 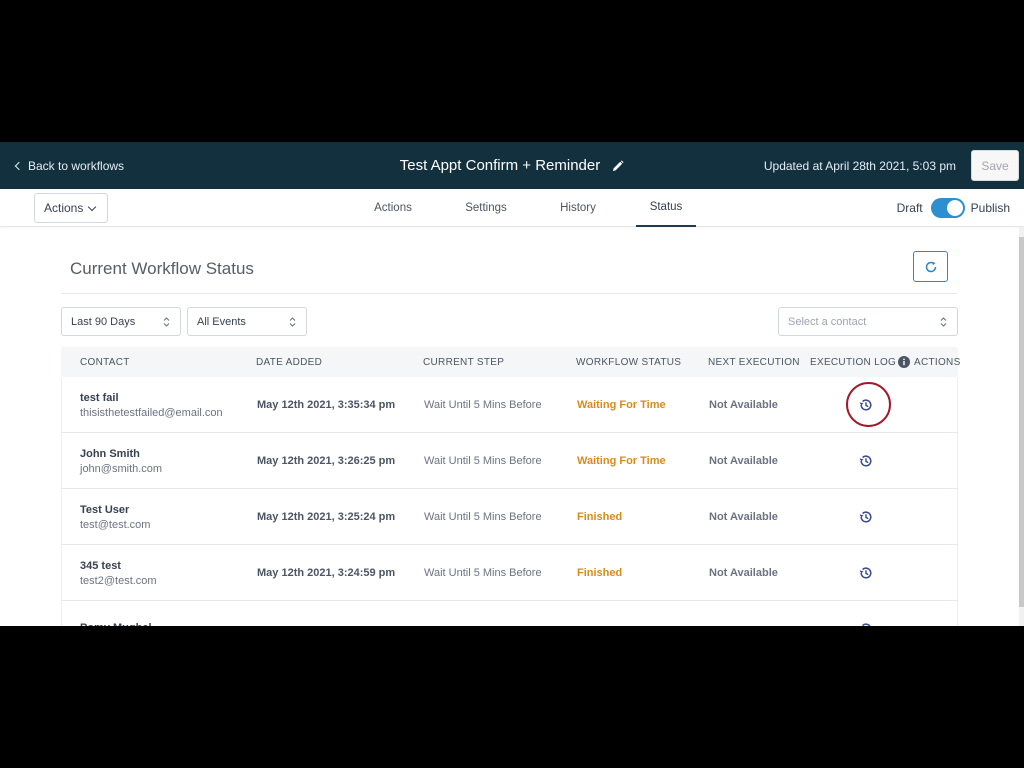 I want to click on contact-cell: test fail thisisthetestfailed@email.con, so click(x=151, y=405).